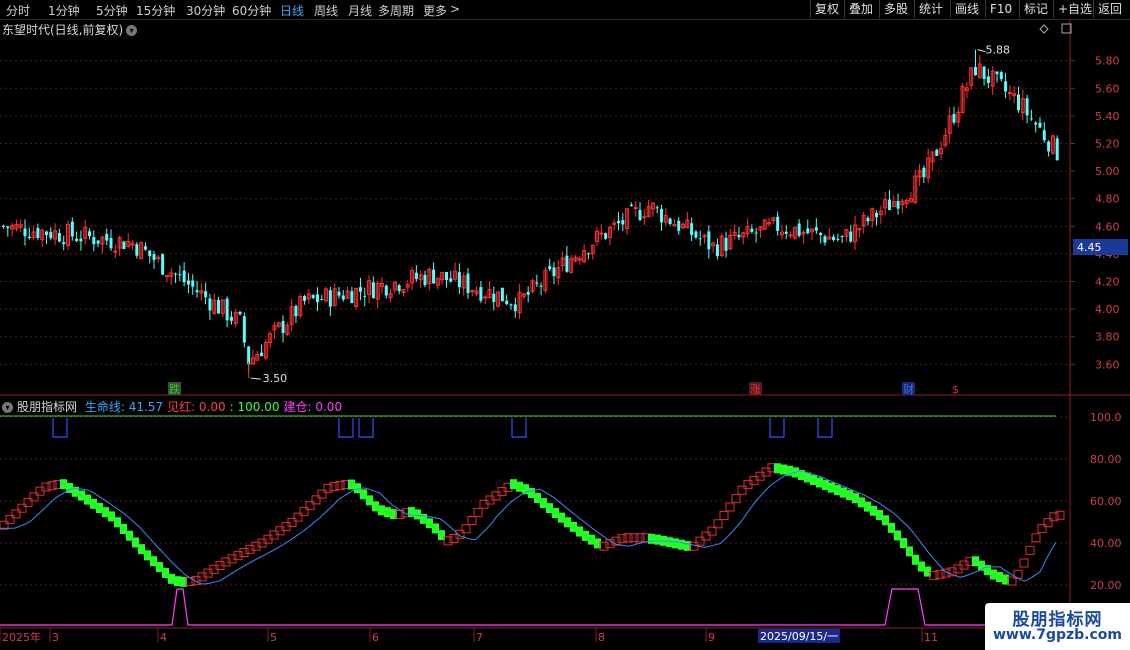  What do you see at coordinates (1107, 199) in the screenshot?
I see `price-tick-label: 4.80` at bounding box center [1107, 199].